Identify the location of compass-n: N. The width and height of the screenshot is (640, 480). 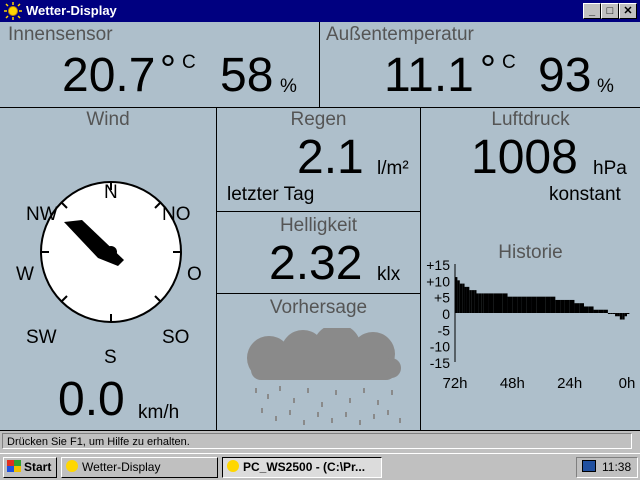
(111, 192).